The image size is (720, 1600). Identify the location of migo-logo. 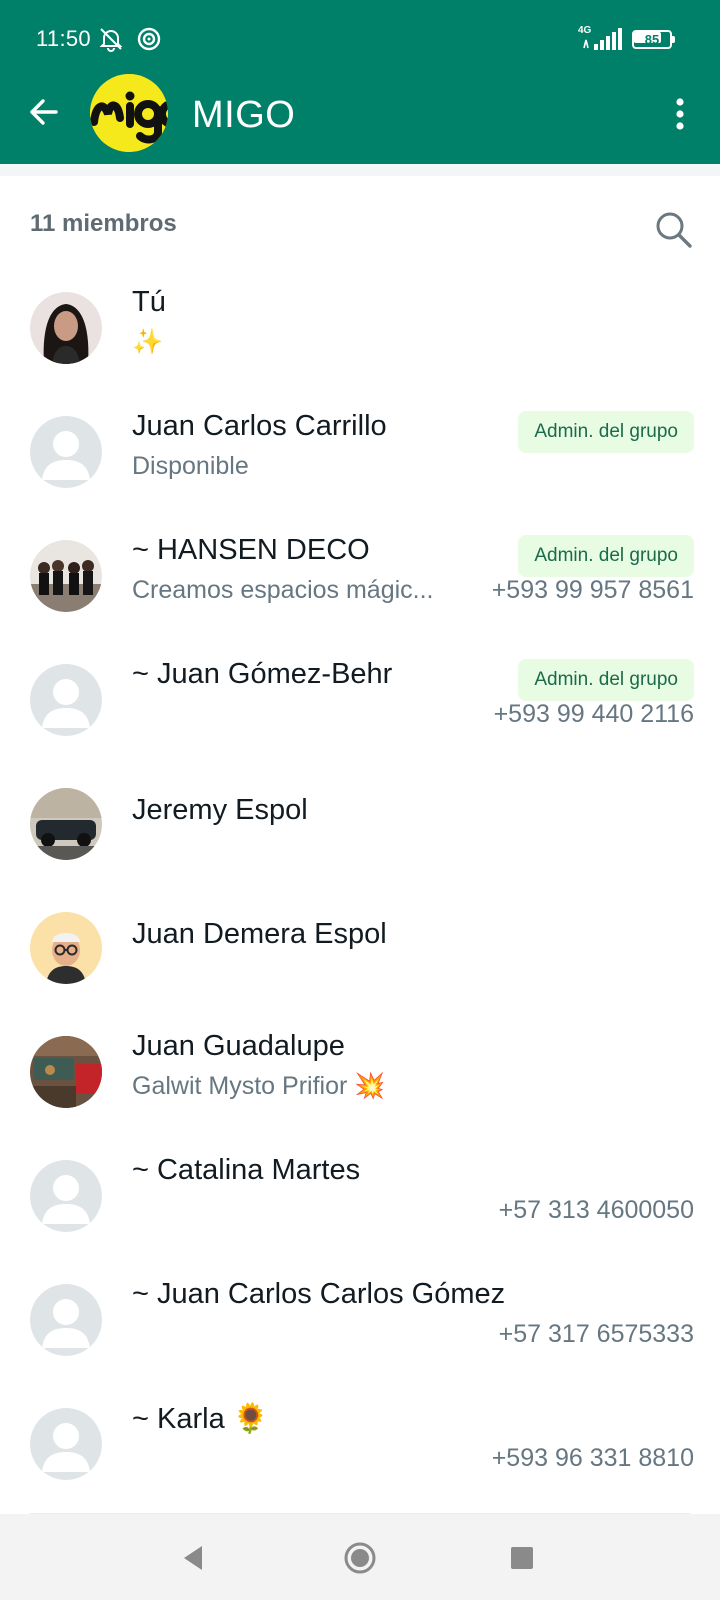
(129, 113).